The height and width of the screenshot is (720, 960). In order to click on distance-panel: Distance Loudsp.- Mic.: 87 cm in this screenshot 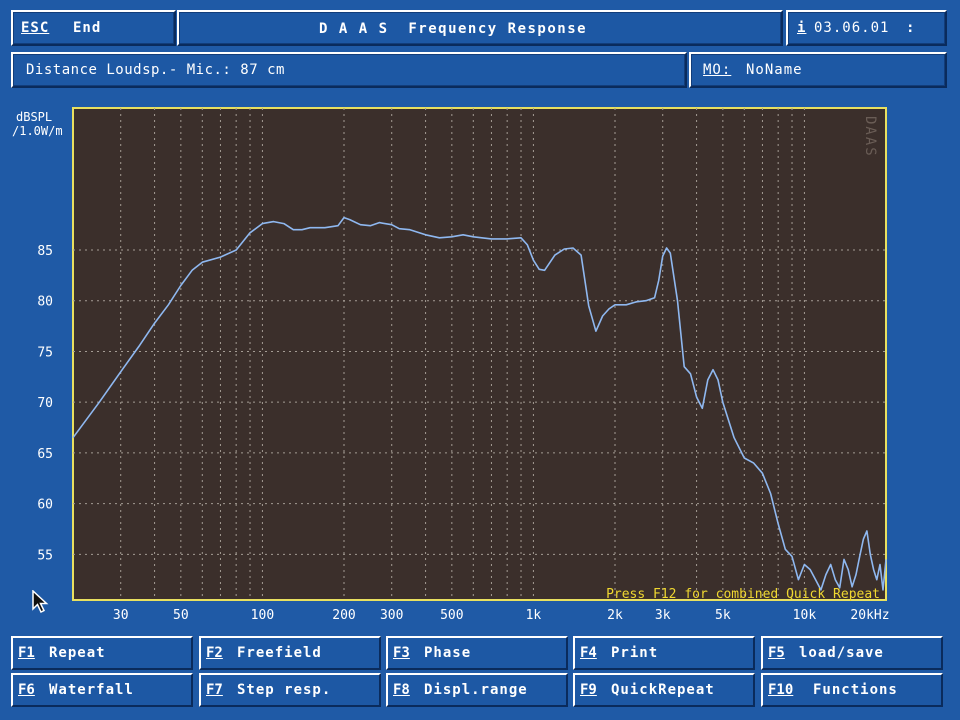, I will do `click(349, 70)`.